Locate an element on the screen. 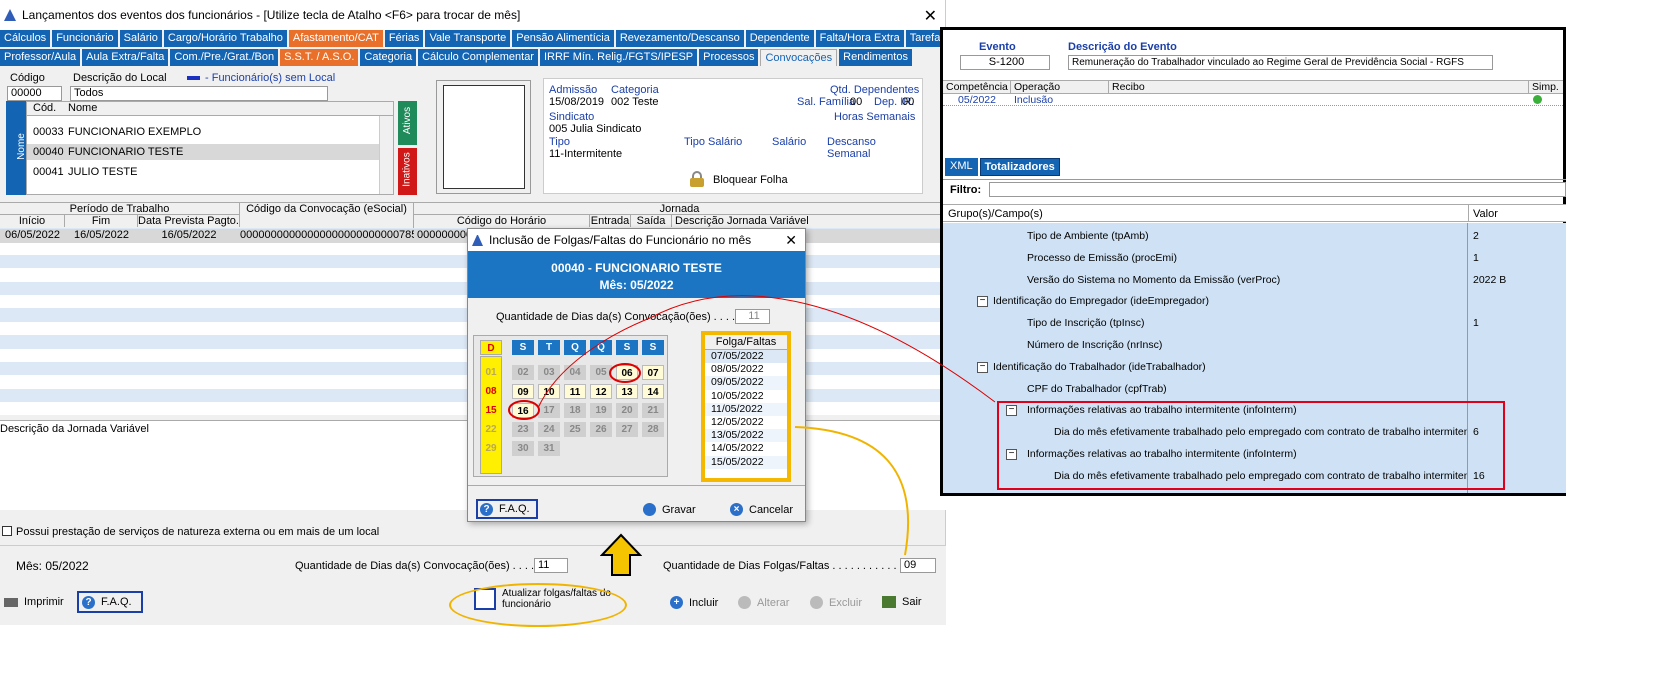 The image size is (1660, 684). tab-row2: Aula Extra/Falta is located at coordinates (125, 57).